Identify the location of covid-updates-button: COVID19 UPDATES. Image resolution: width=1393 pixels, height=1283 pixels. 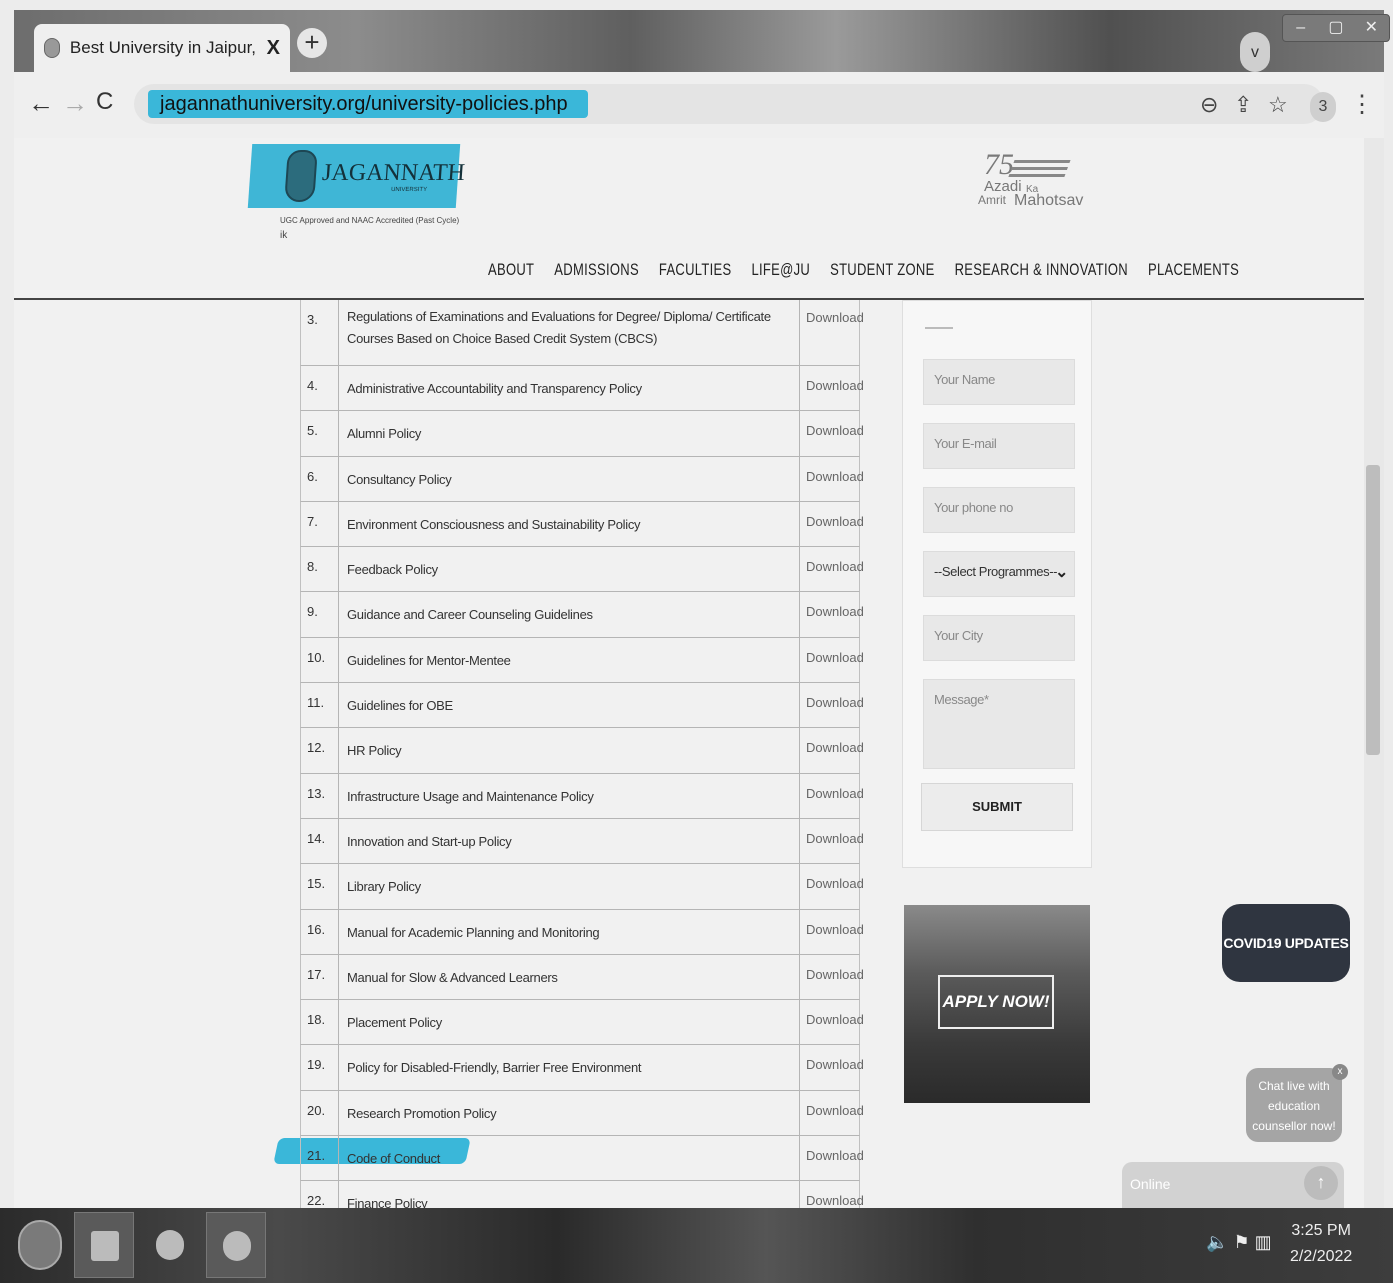
(1286, 943).